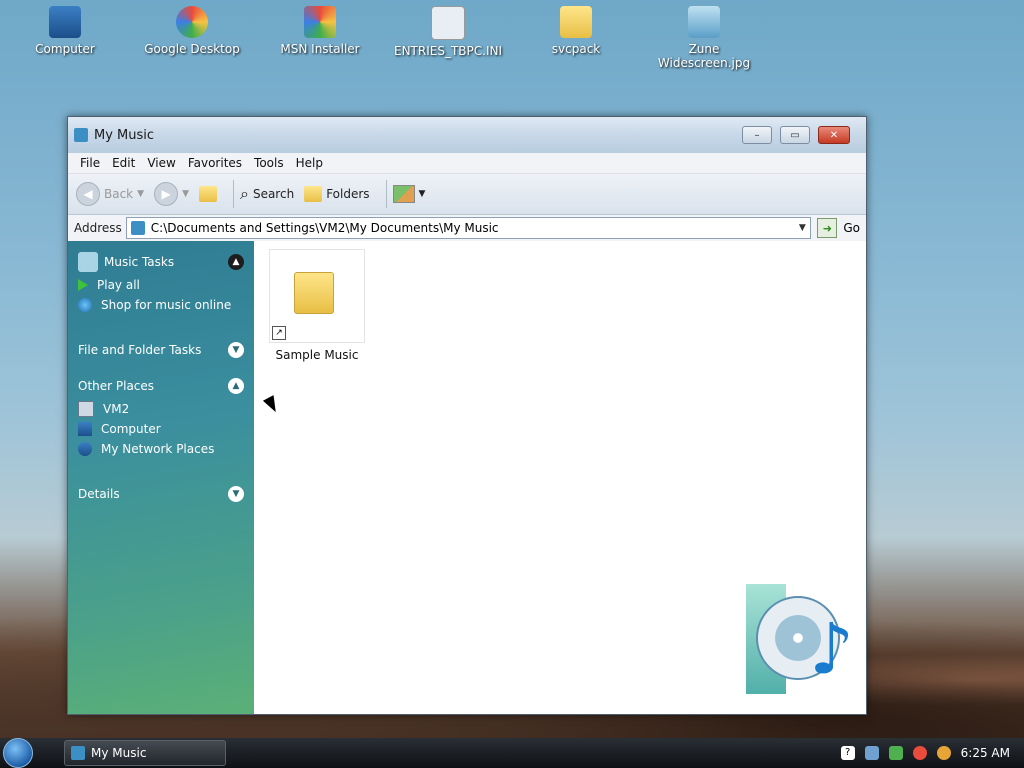 Image resolution: width=1024 pixels, height=768 pixels. What do you see at coordinates (704, 22) in the screenshot?
I see `image-file-icon` at bounding box center [704, 22].